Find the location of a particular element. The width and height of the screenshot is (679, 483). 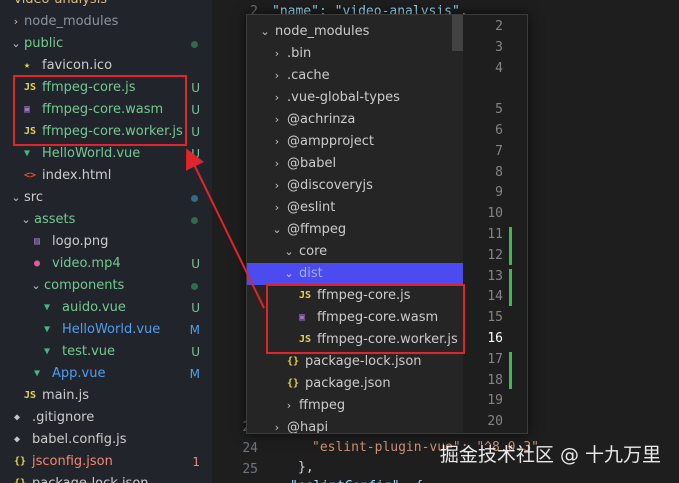

explorer-item-label: App.vue is located at coordinates (79, 373).